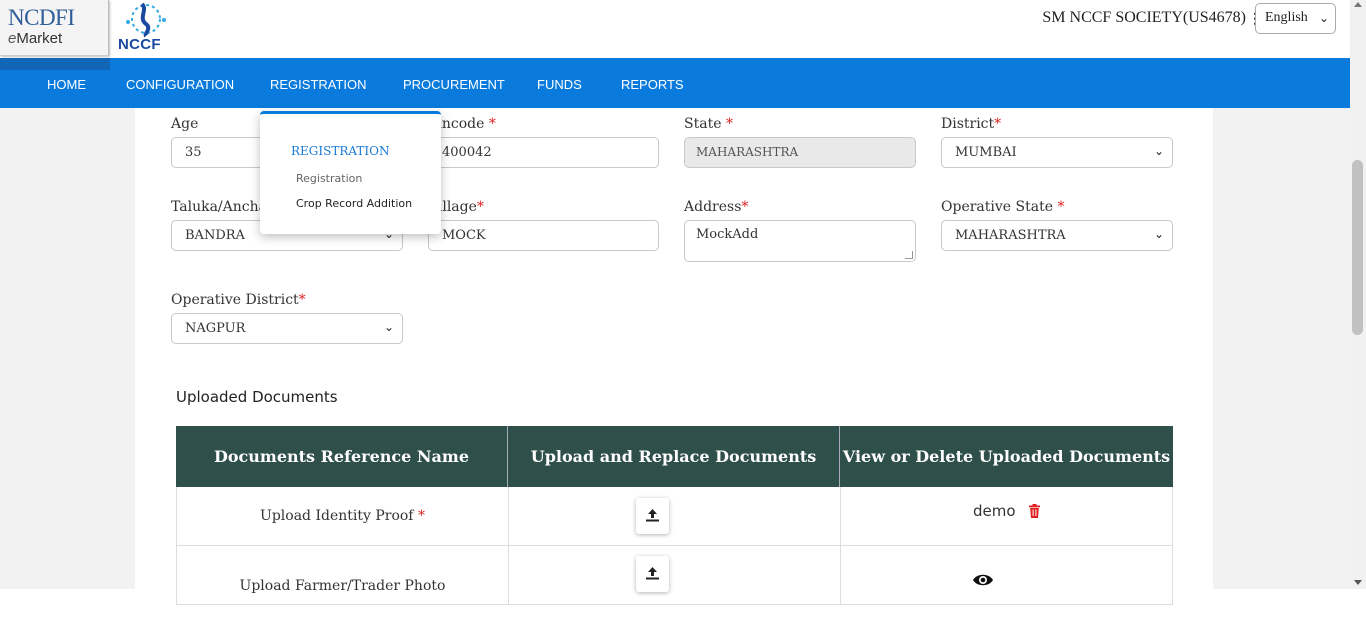 The image size is (1366, 626). What do you see at coordinates (238, 300) in the screenshot?
I see `operative-district-label: Operative District*` at bounding box center [238, 300].